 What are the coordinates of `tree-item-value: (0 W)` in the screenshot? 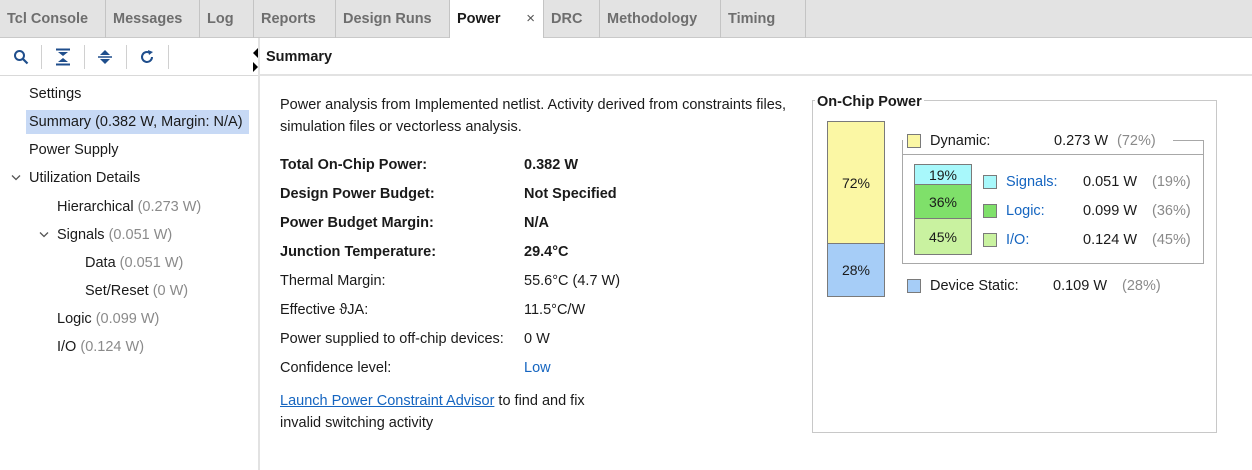 It's located at (170, 291).